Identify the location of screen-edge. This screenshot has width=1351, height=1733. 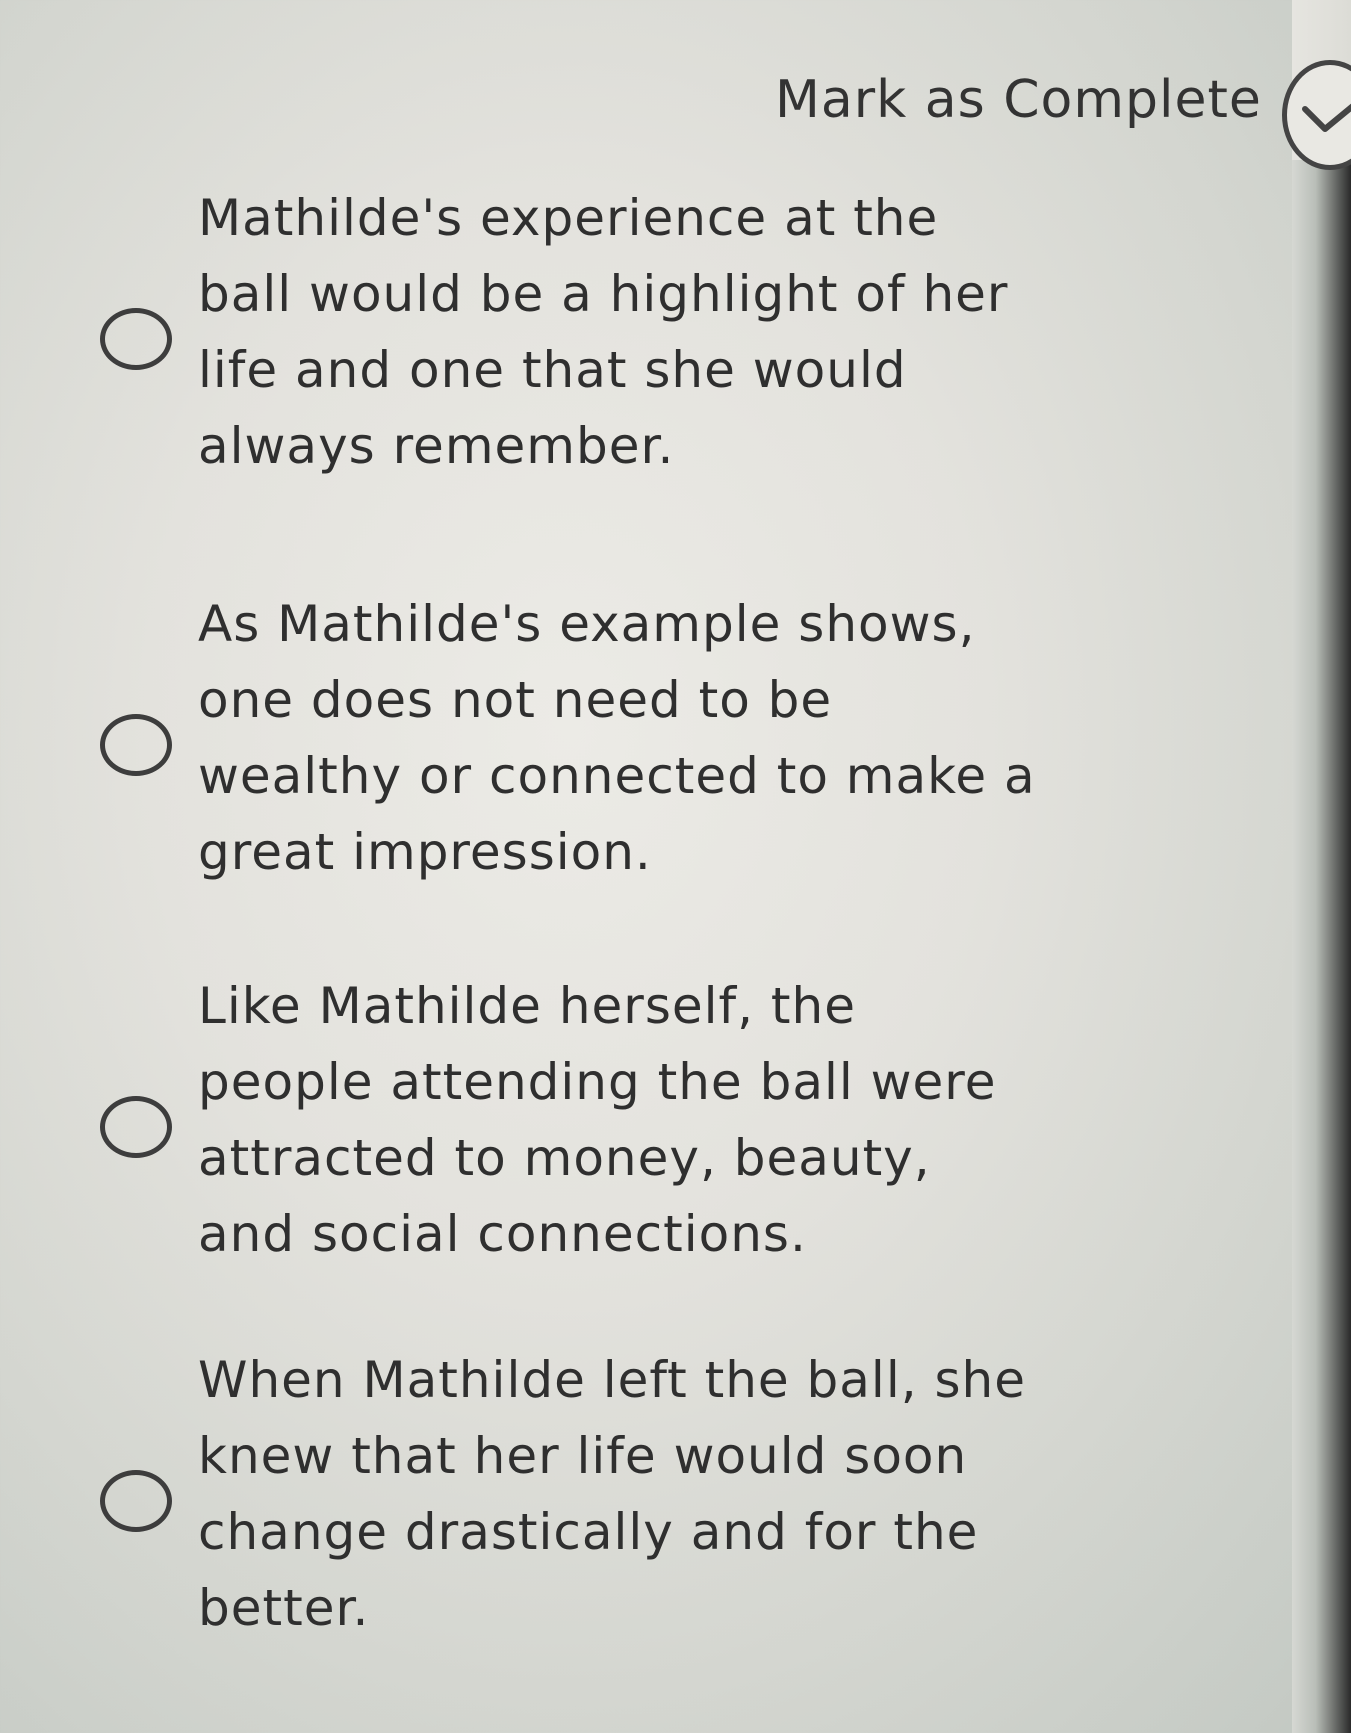
(1321, 946).